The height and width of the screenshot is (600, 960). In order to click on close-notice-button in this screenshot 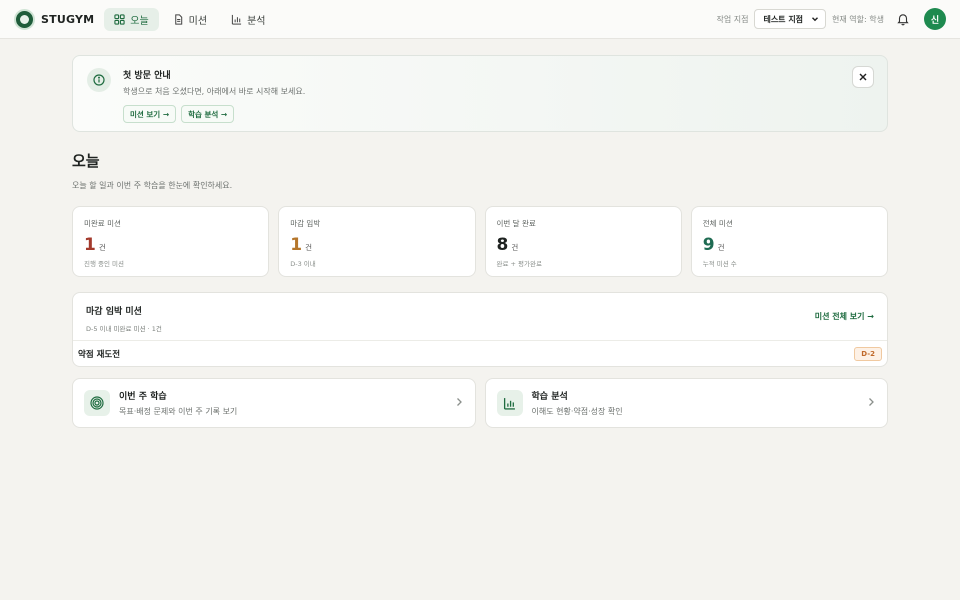, I will do `click(863, 77)`.